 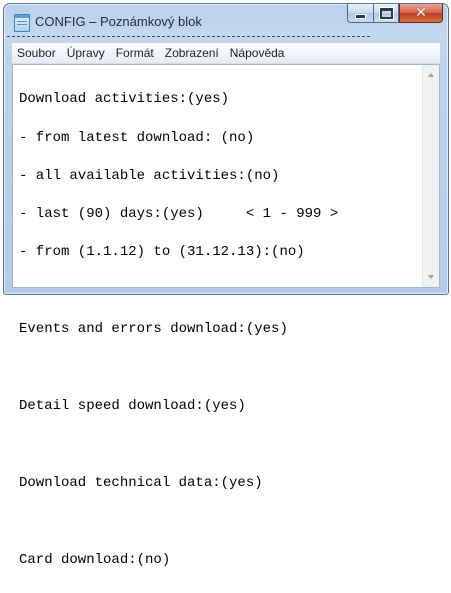 What do you see at coordinates (118, 21) in the screenshot?
I see `window-title: CONFIG – Poznámkový blok` at bounding box center [118, 21].